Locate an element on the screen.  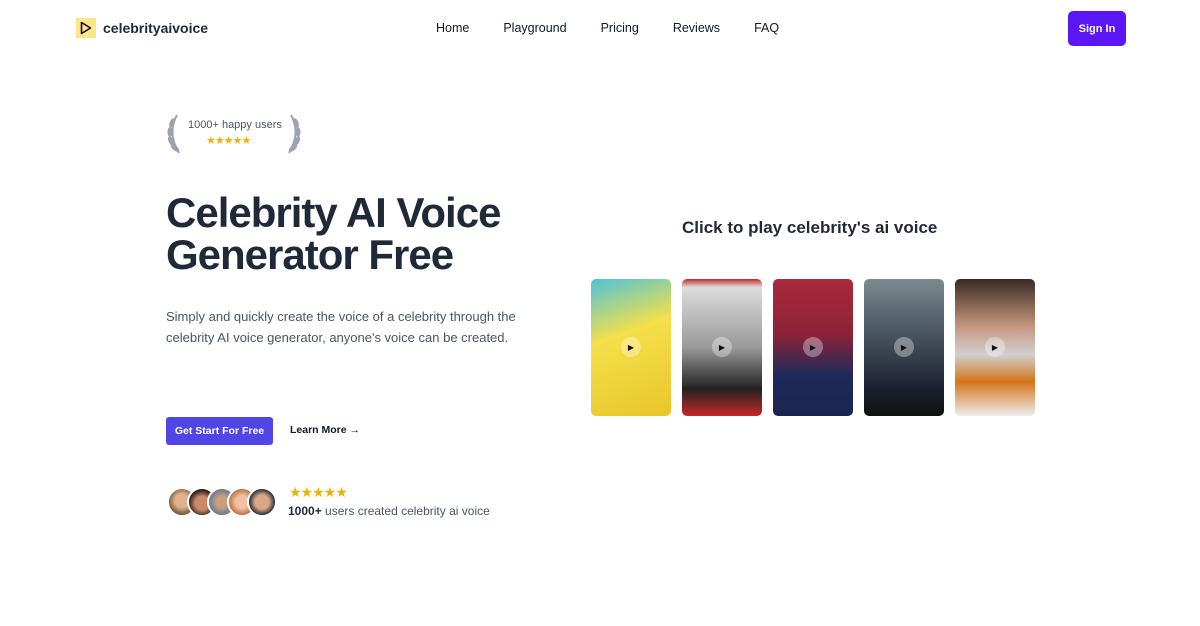
celebrity-cards: ▶ ▶ ▶ ▶ ▶ is located at coordinates (813, 347).